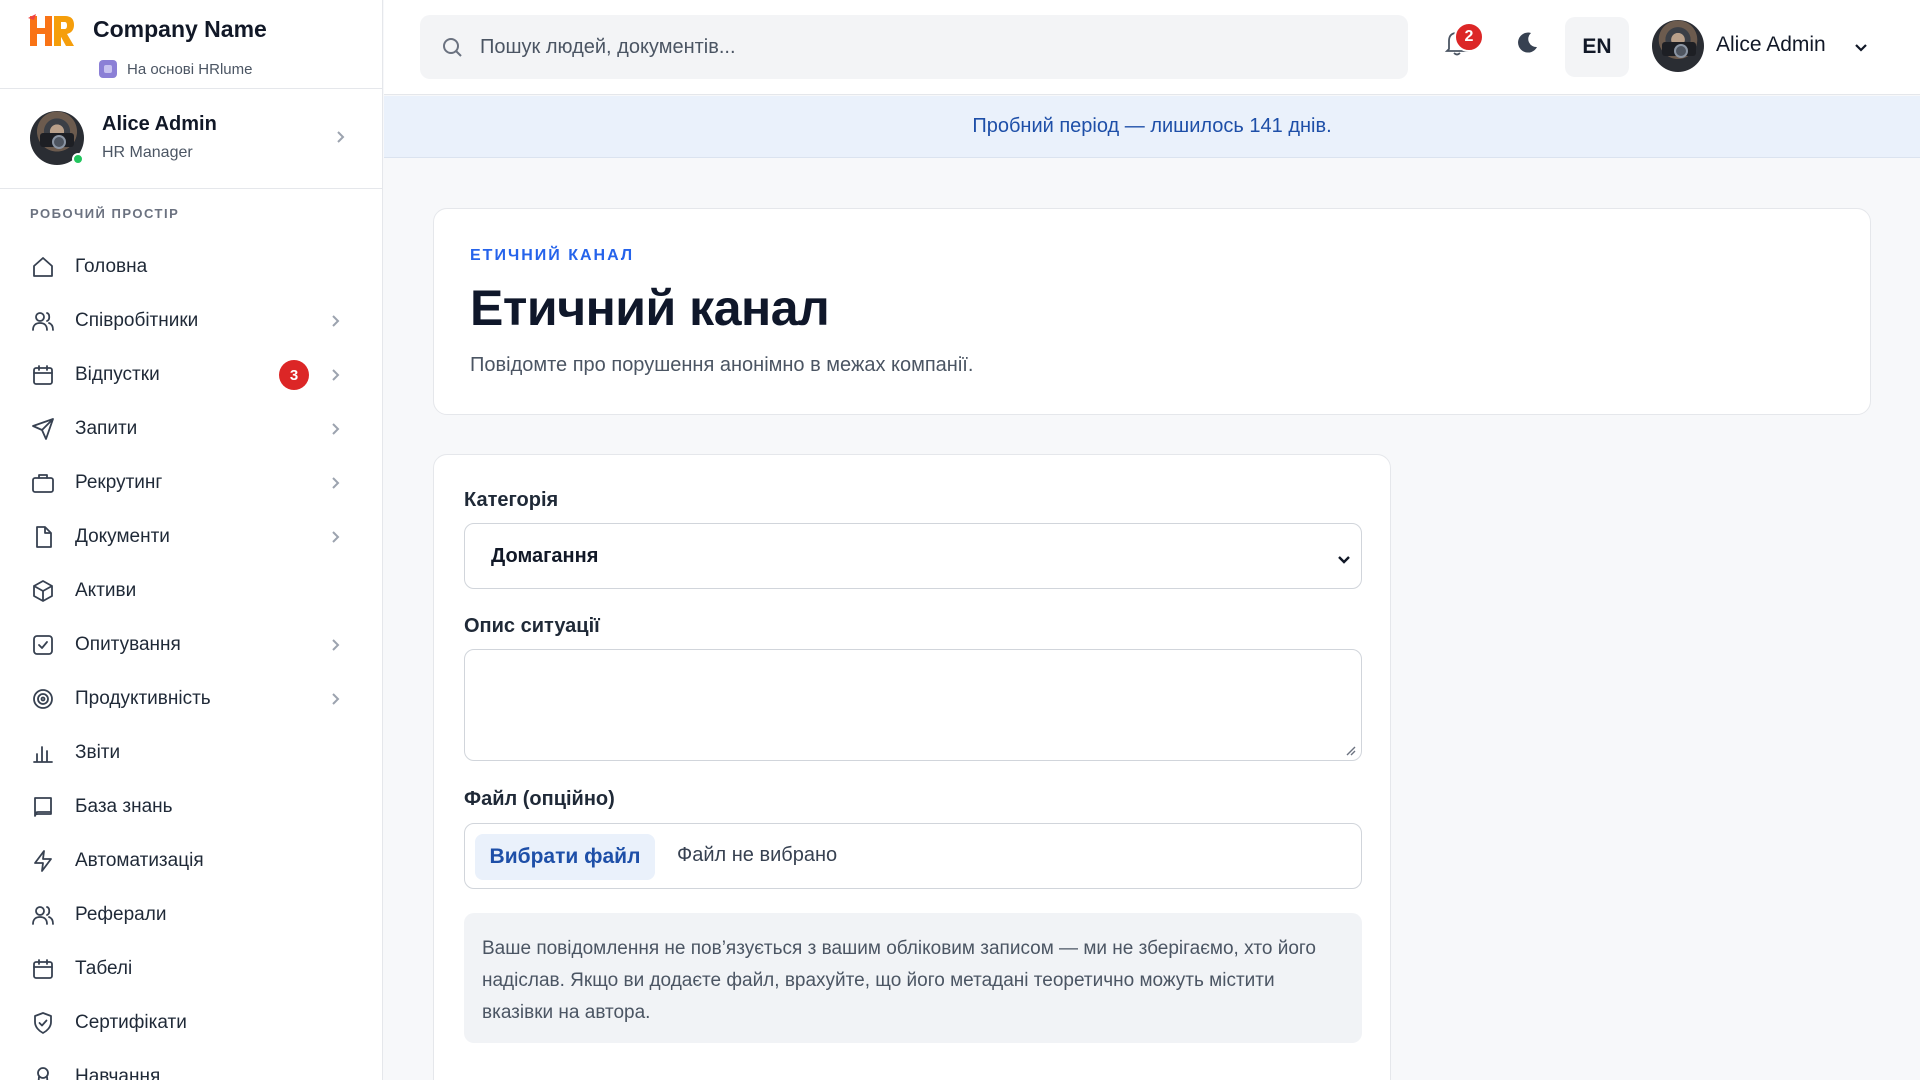 The height and width of the screenshot is (1080, 1920). Describe the element at coordinates (452, 47) in the screenshot. I see `search-icon` at that location.